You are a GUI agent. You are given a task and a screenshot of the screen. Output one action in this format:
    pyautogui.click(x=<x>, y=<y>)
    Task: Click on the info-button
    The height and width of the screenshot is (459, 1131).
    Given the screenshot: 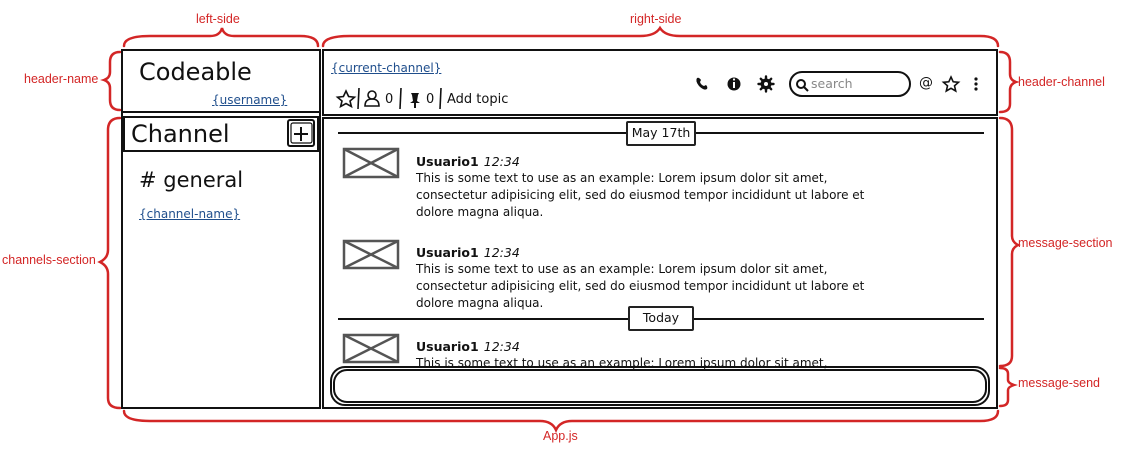 What is the action you would take?
    pyautogui.click(x=734, y=84)
    